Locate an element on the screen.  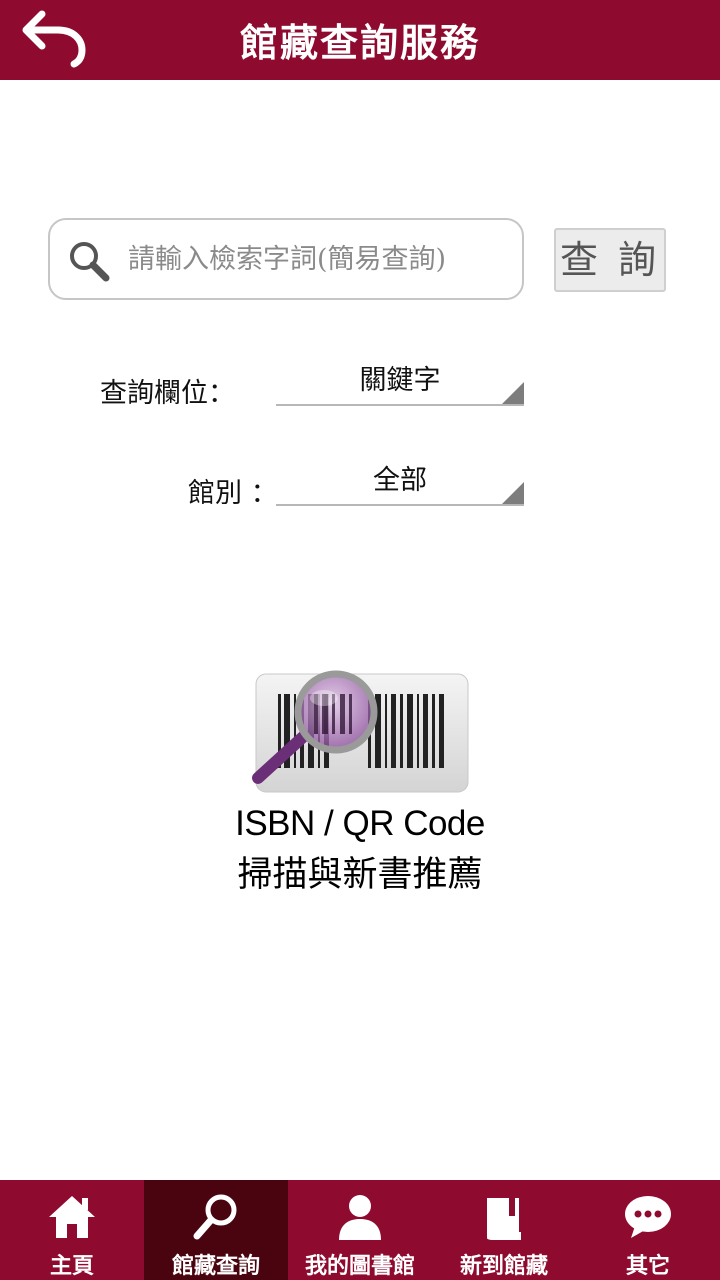
page-title: 館藏查詢服務 is located at coordinates (359, 42).